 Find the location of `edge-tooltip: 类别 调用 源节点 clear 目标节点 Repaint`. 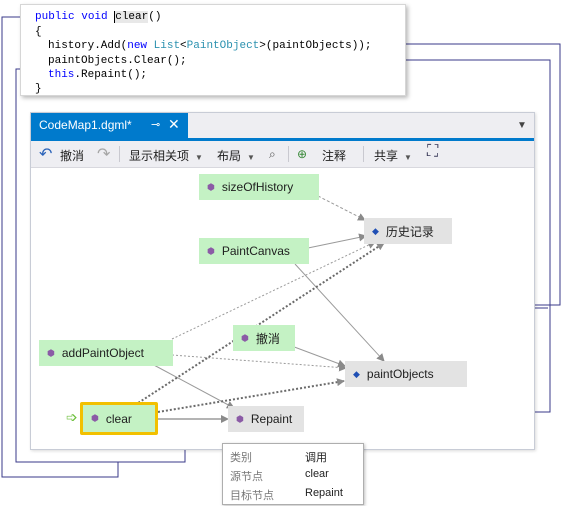

edge-tooltip: 类别 调用 源节点 clear 目标节点 Repaint is located at coordinates (293, 474).